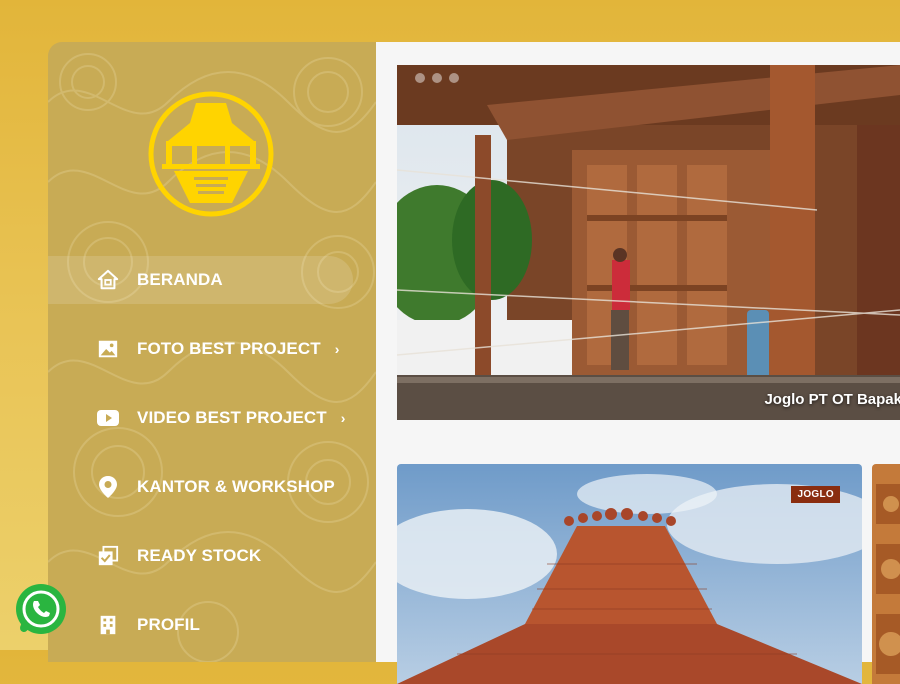 The height and width of the screenshot is (684, 900). Describe the element at coordinates (41, 609) in the screenshot. I see `whatsapp-icon` at that location.